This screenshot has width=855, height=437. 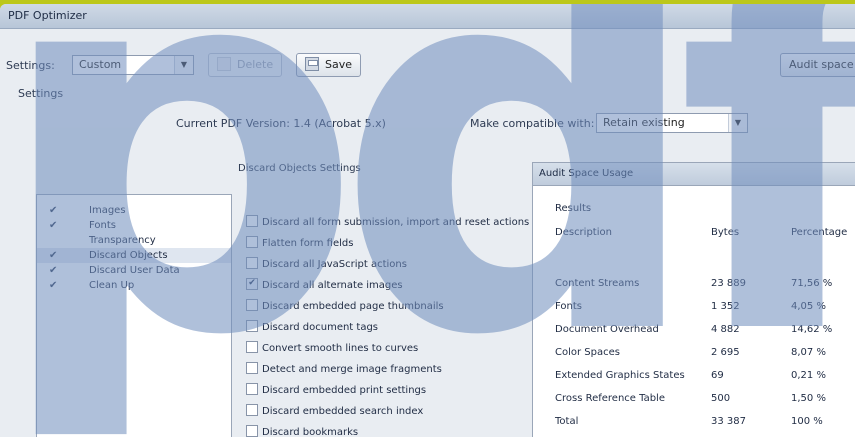 I want to click on bytes-cell: 1 352, so click(x=725, y=306).